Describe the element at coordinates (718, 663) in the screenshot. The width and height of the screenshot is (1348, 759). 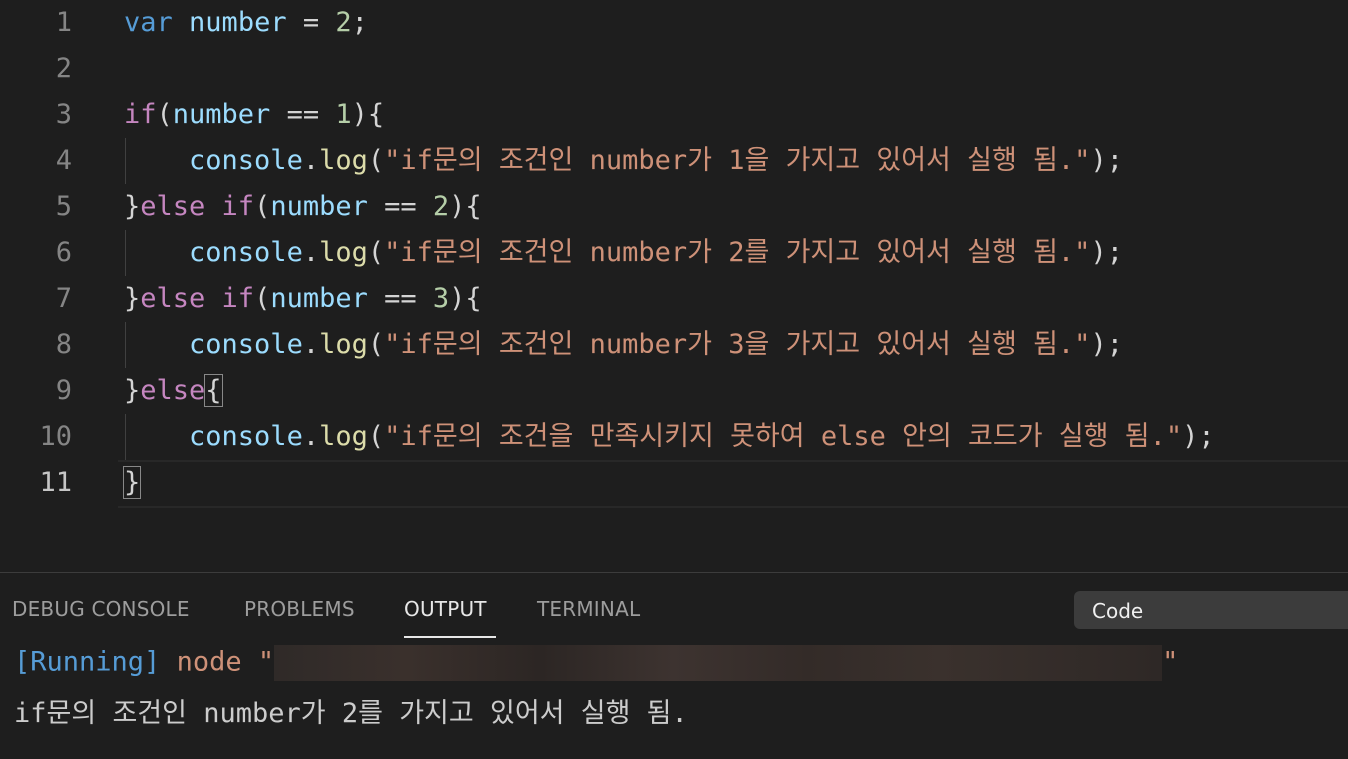
I see `redacted-path` at that location.